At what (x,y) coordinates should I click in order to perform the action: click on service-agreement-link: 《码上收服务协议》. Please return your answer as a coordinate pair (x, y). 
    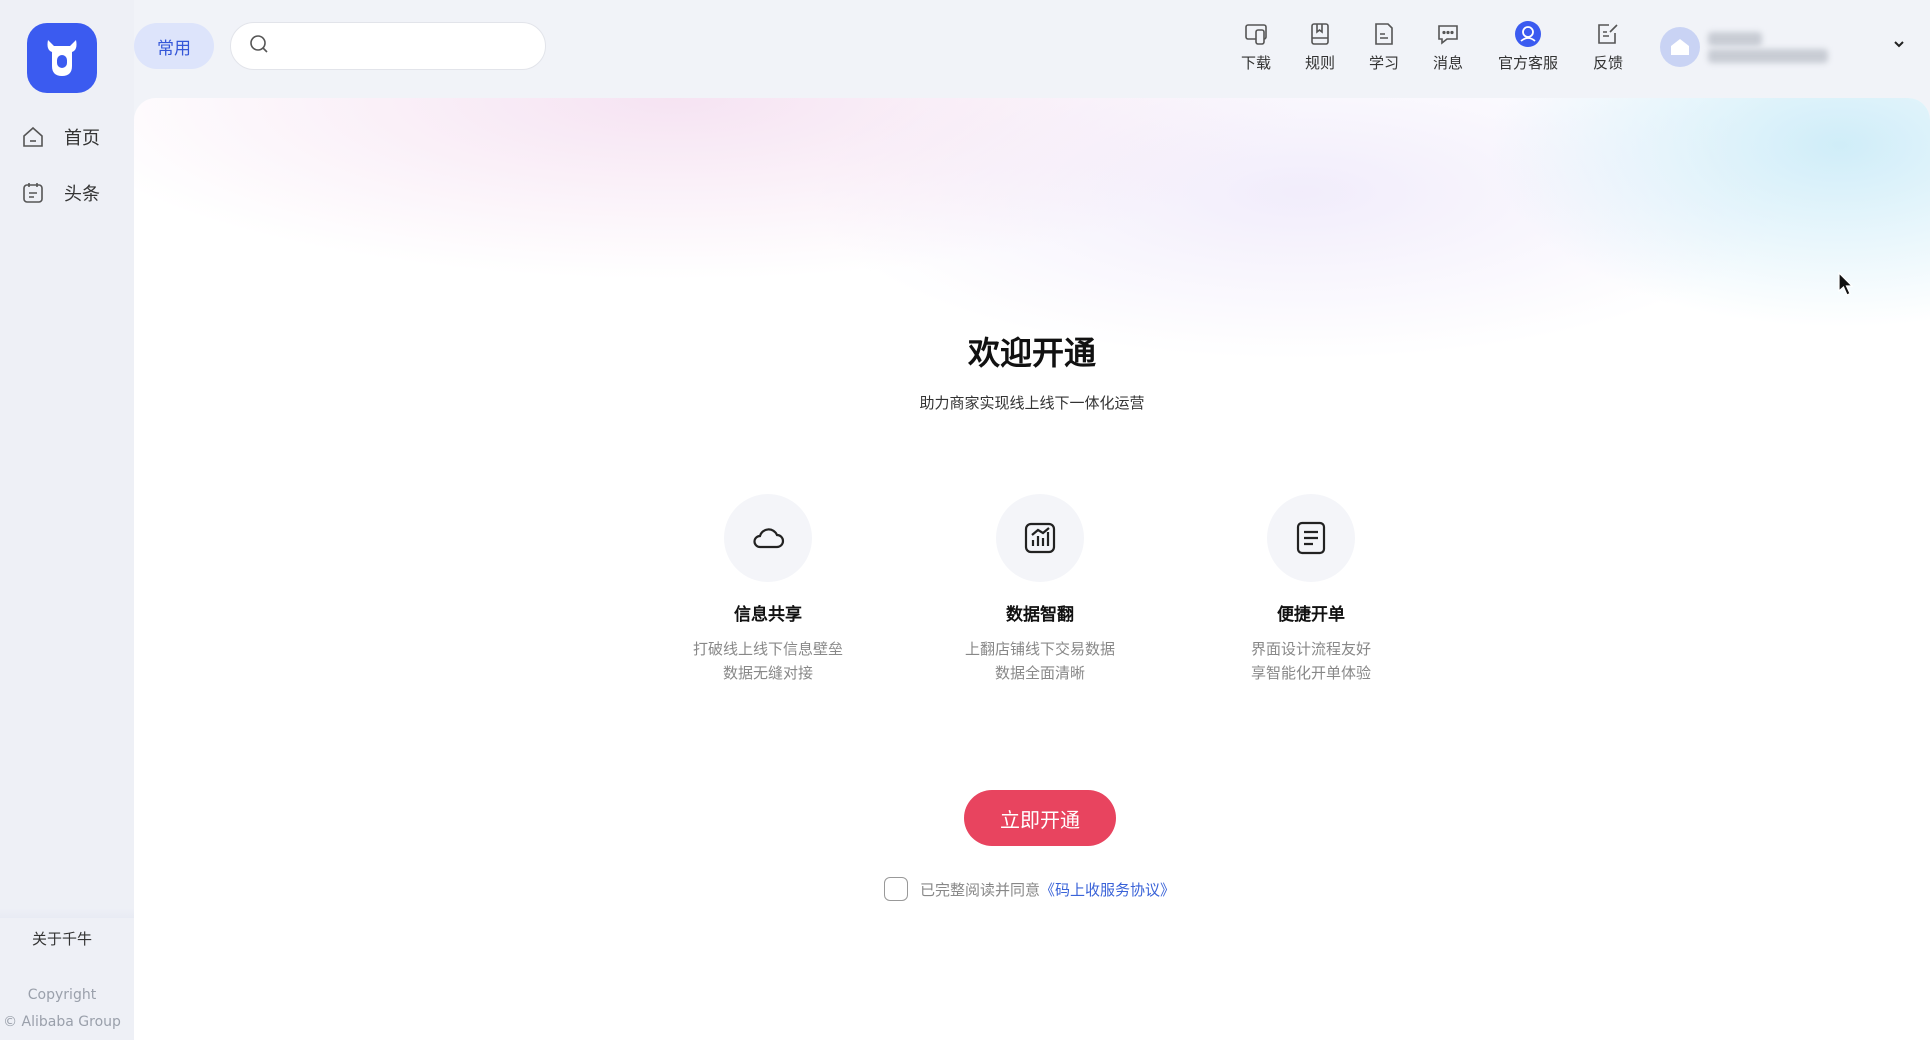
    Looking at the image, I should click on (1107, 889).